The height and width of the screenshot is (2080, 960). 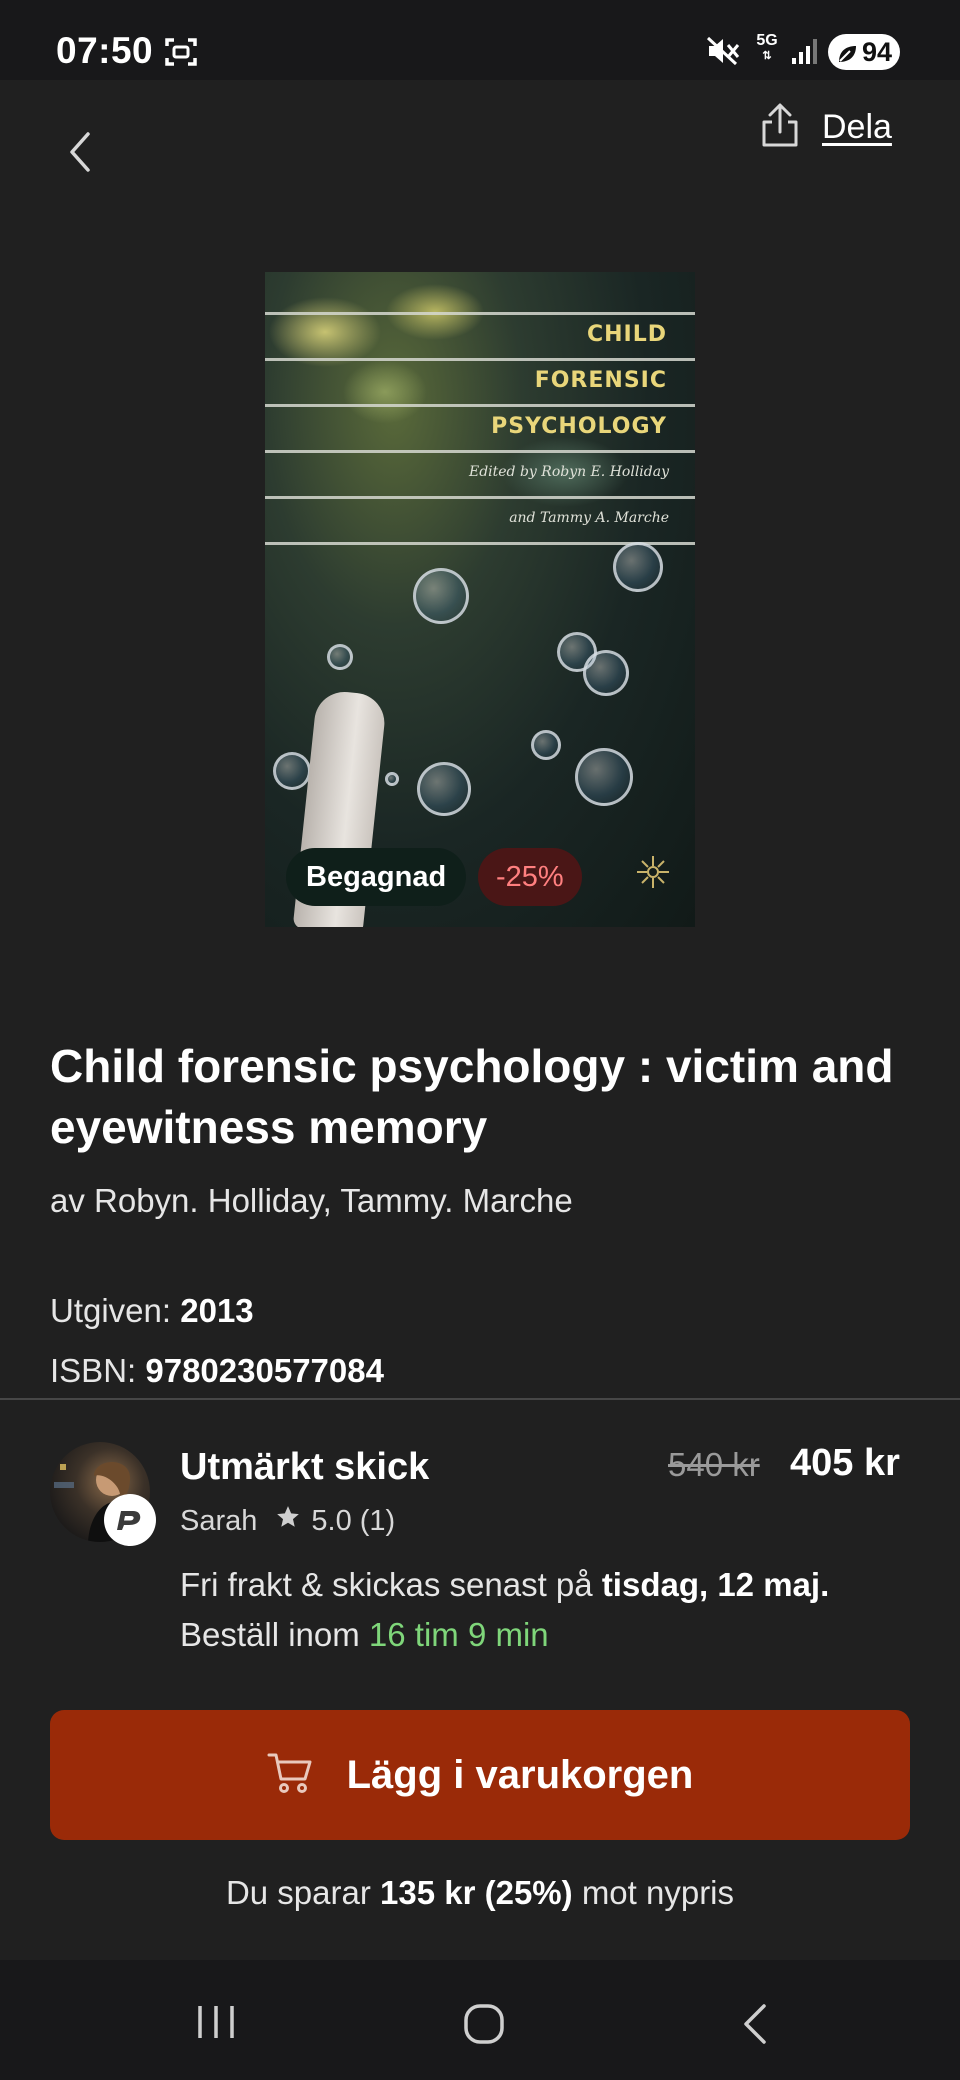 I want to click on published-label: Utgiven:, so click(x=111, y=1310).